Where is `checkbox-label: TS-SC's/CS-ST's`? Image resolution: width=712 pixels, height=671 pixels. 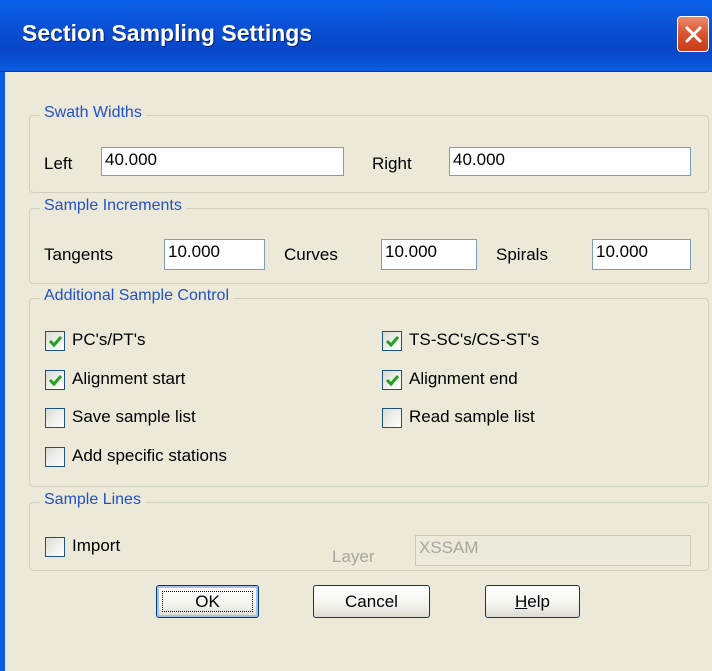 checkbox-label: TS-SC's/CS-ST's is located at coordinates (474, 339).